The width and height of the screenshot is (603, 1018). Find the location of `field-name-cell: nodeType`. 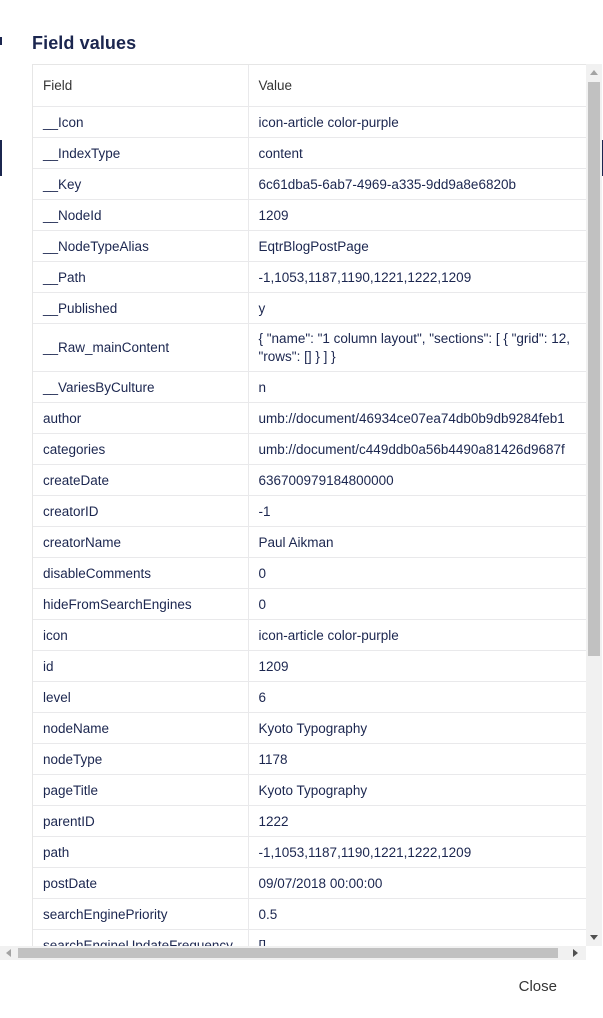

field-name-cell: nodeType is located at coordinates (141, 759).